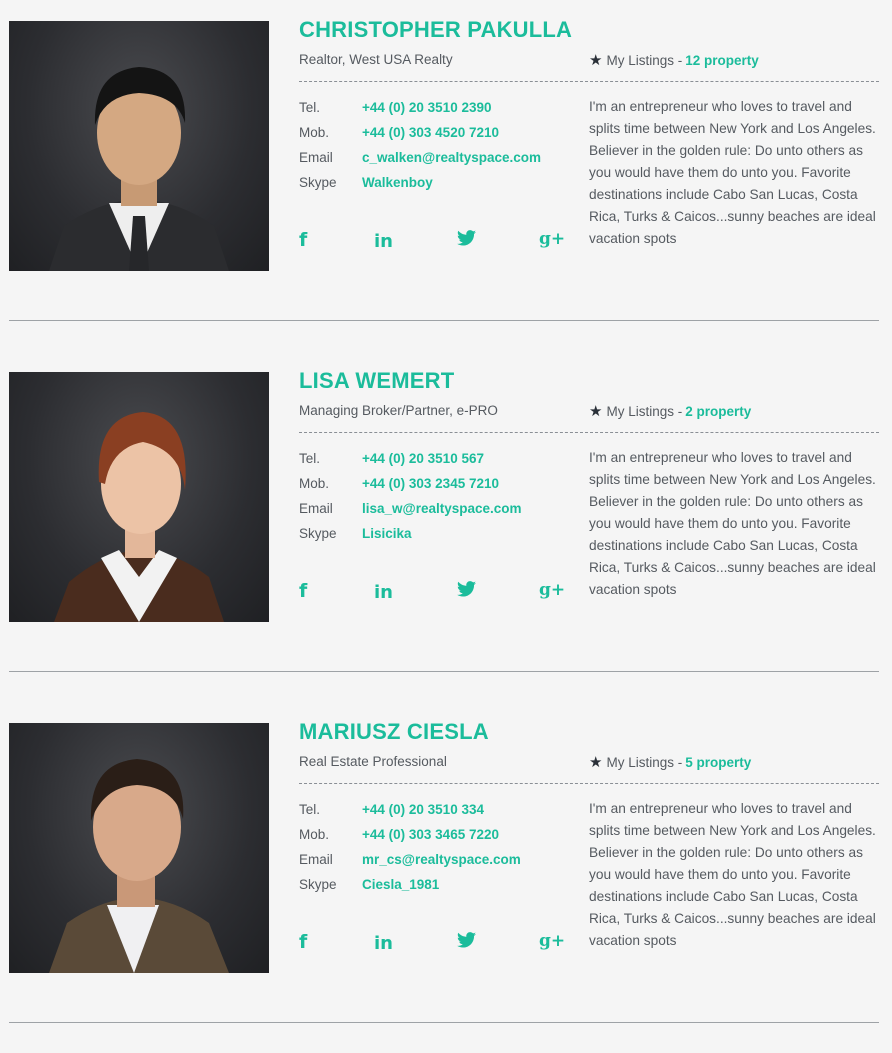  Describe the element at coordinates (442, 508) in the screenshot. I see `email-value: lisa_w@realtyspace.com` at that location.